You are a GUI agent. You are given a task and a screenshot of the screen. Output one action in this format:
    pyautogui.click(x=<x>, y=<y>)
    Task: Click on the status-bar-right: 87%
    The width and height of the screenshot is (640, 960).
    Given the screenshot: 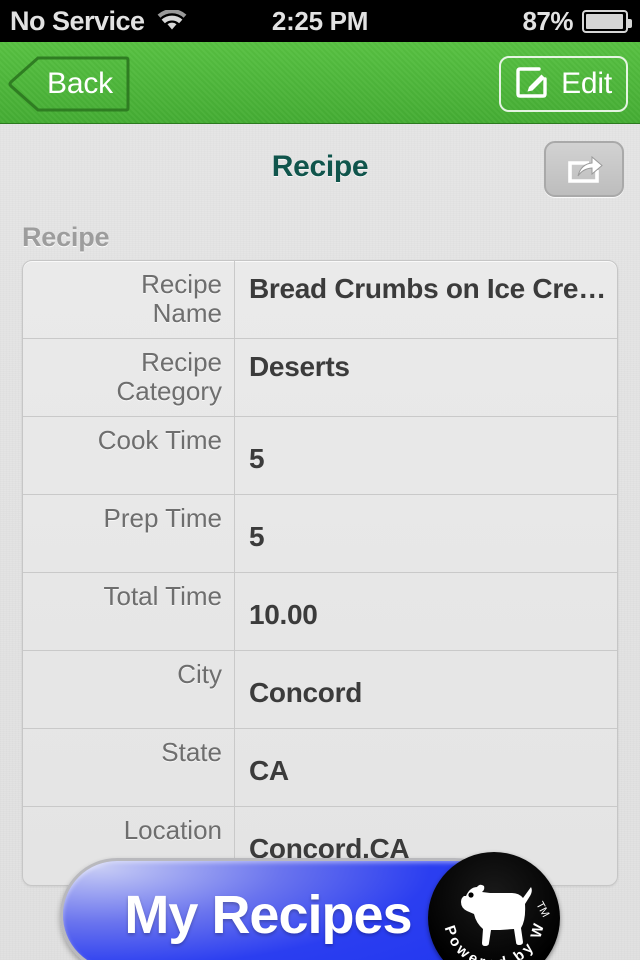 What is the action you would take?
    pyautogui.click(x=577, y=21)
    